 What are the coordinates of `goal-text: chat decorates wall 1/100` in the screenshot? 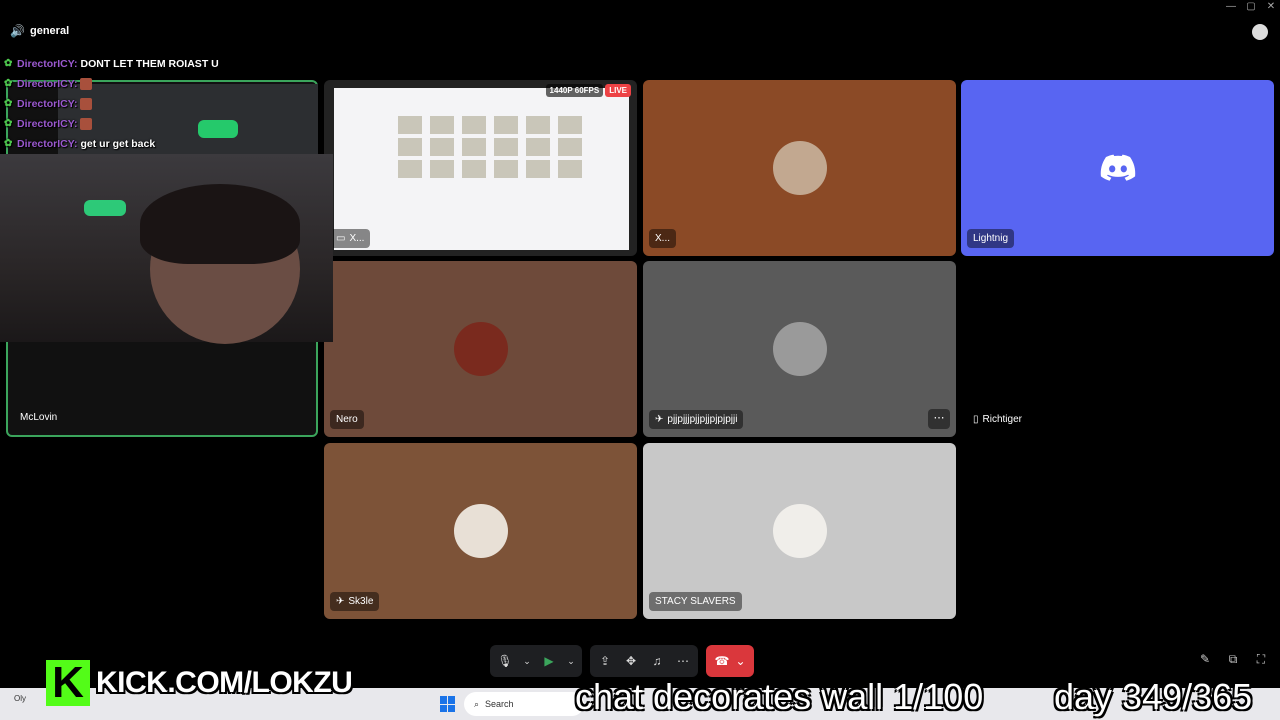 It's located at (779, 696).